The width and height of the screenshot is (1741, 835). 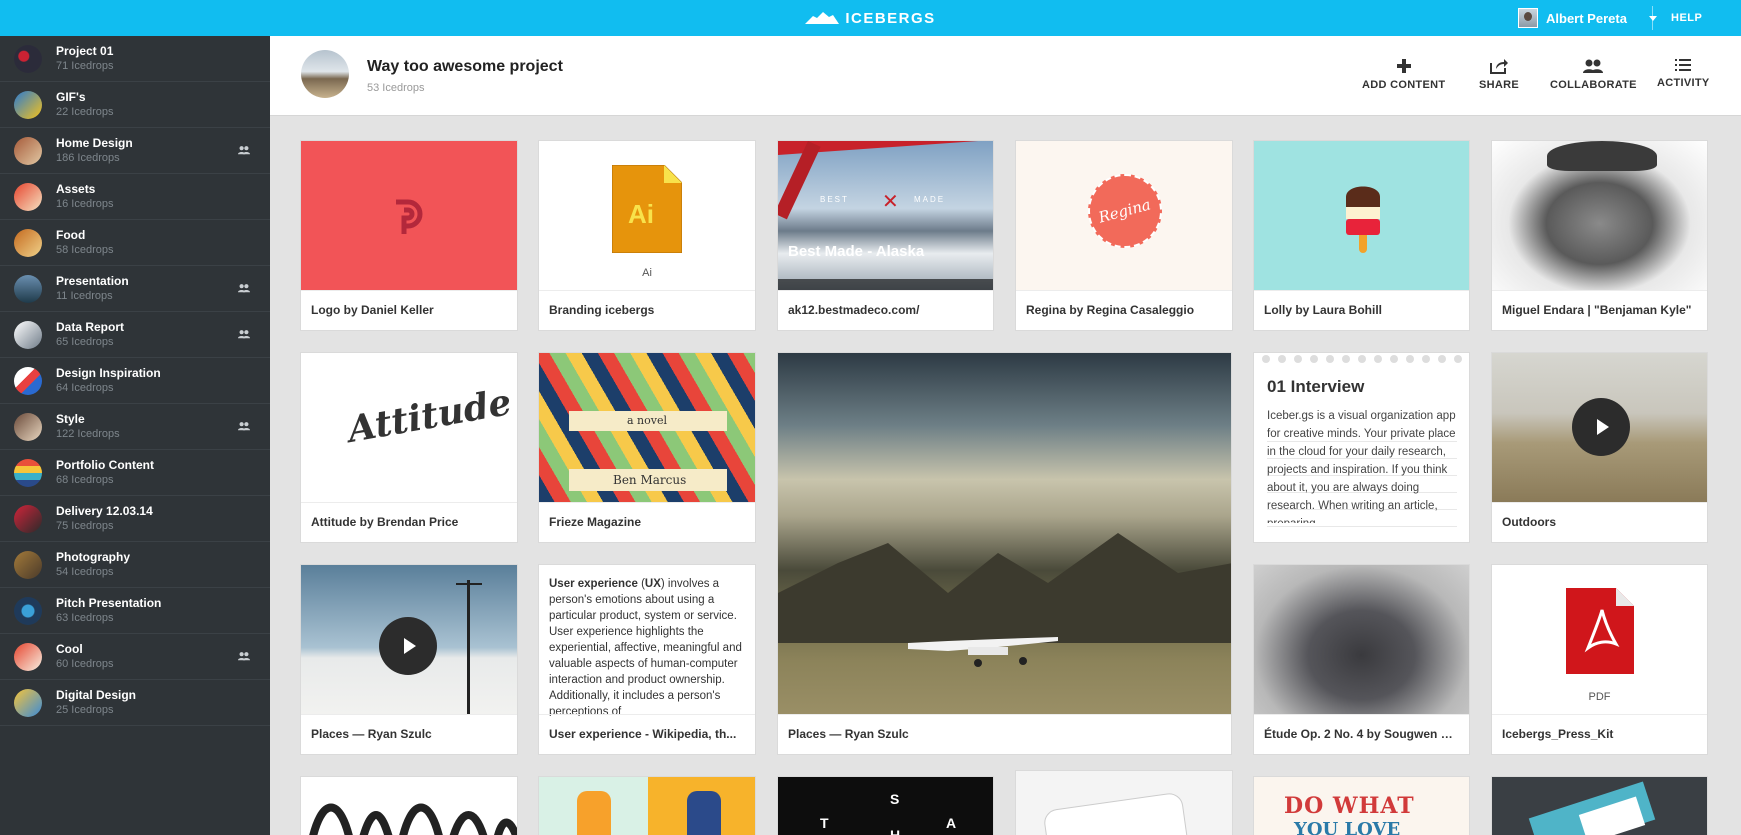 What do you see at coordinates (135, 427) in the screenshot?
I see `sidebar-item: Style 122 Icedrops` at bounding box center [135, 427].